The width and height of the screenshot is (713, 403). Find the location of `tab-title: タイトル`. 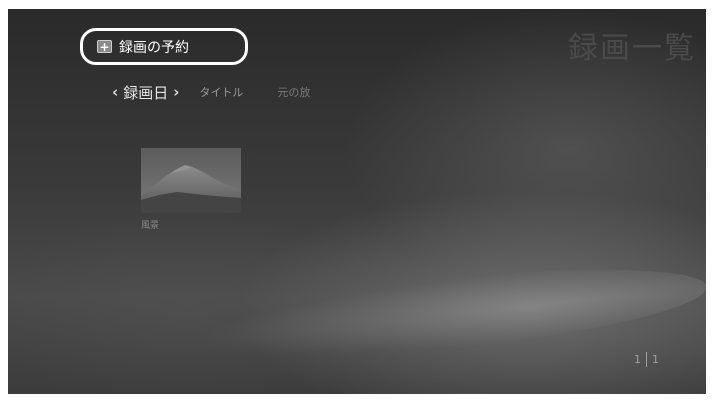

tab-title: タイトル is located at coordinates (221, 92).